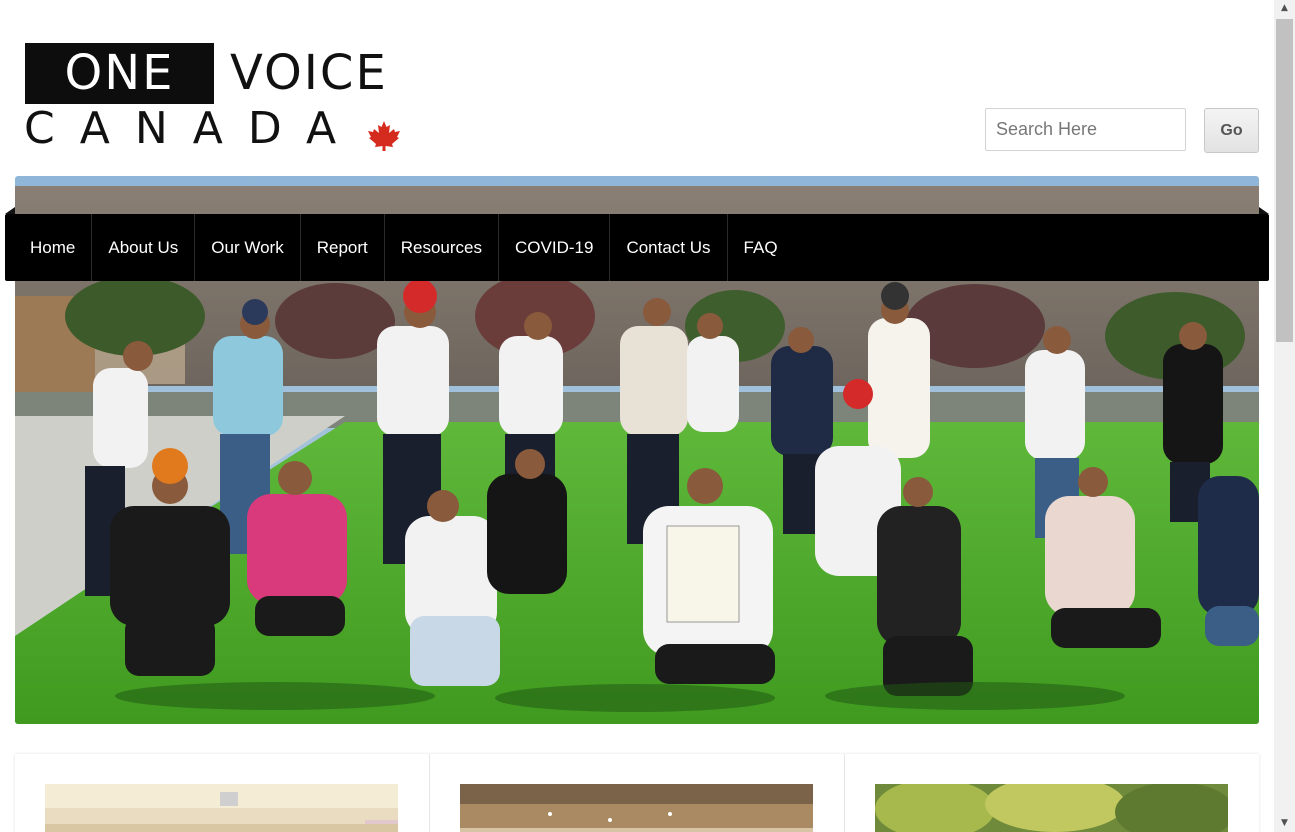 This screenshot has width=1295, height=832. I want to click on logo-text-one: ONE, so click(119, 73).